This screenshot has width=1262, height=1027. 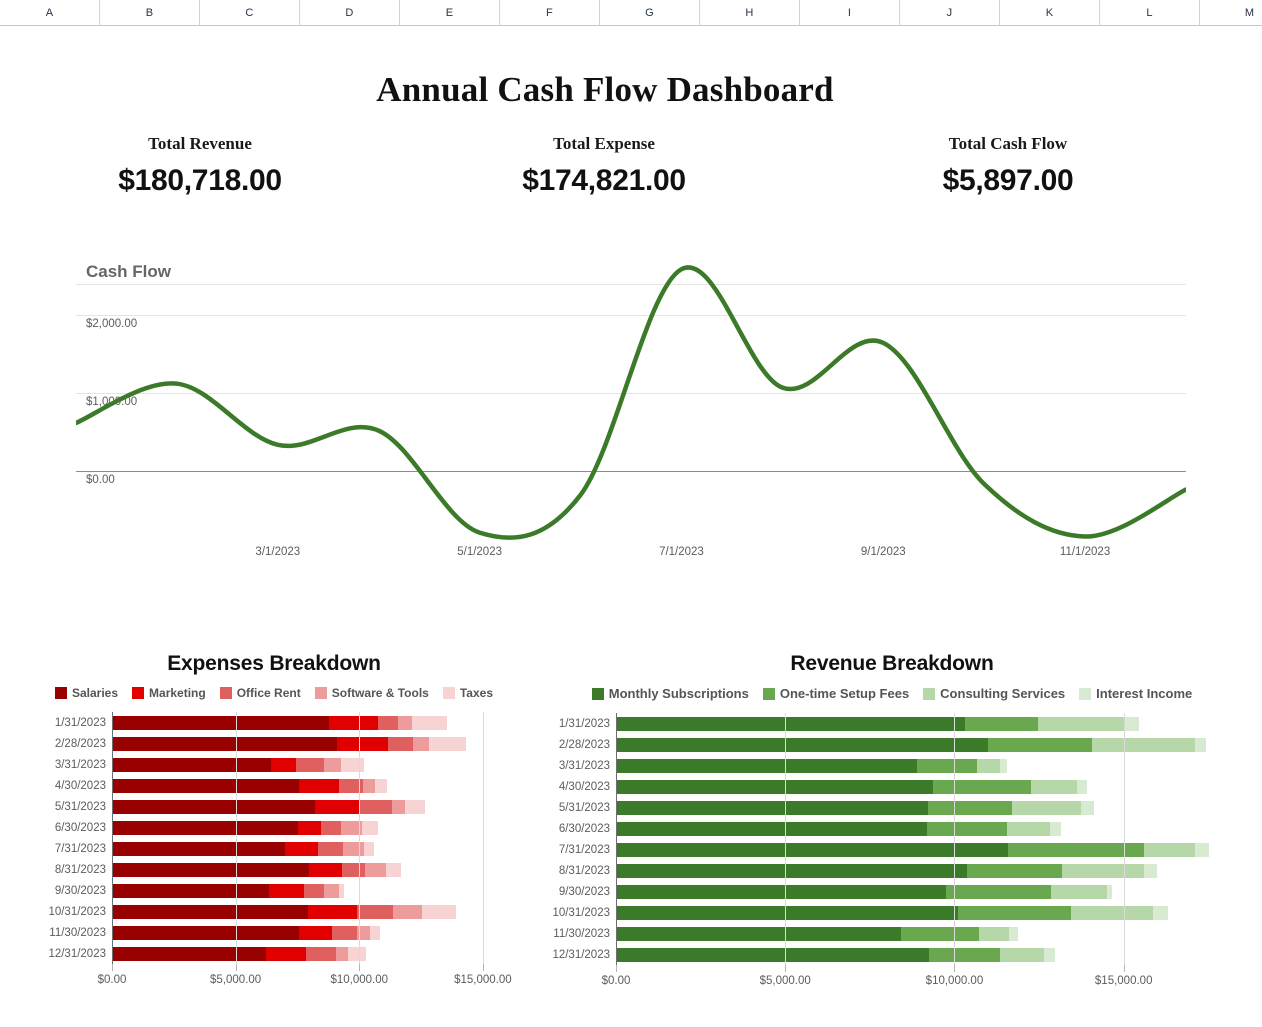 I want to click on bar-row-label: 7/31/2023, so click(x=584, y=849).